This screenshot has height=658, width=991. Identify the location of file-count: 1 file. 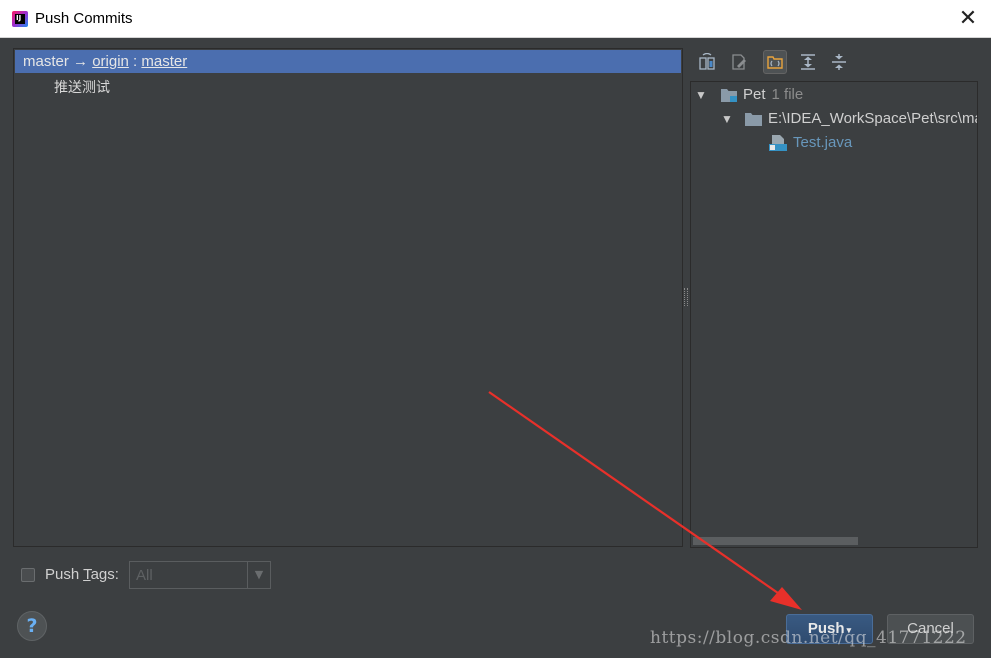
(787, 94).